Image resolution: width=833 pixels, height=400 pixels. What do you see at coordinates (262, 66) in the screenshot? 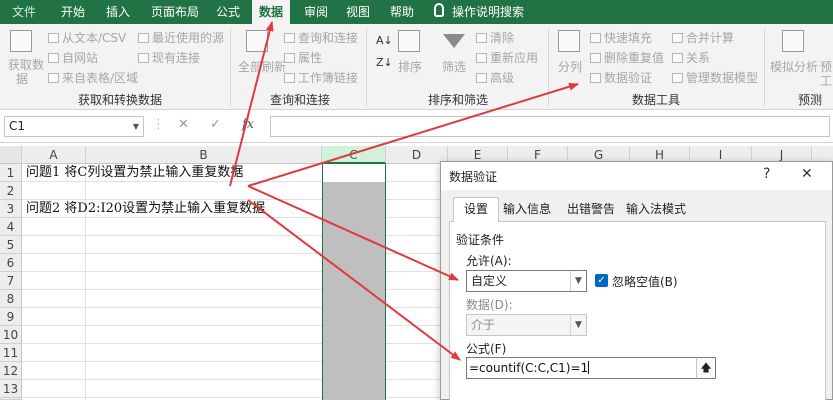
I see `refresh-all-button: 全部刷新` at bounding box center [262, 66].